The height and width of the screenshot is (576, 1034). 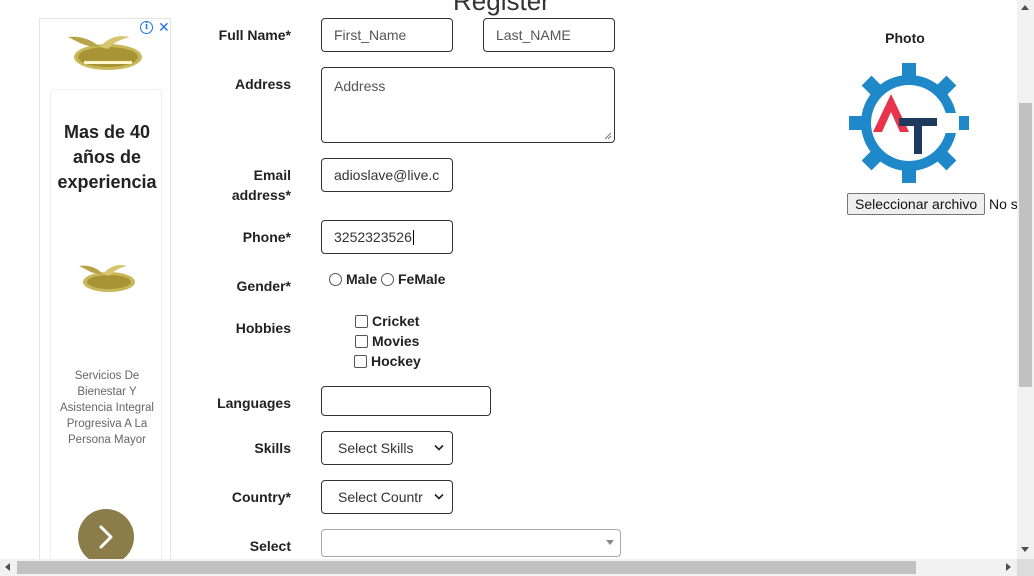 I want to click on photo-label: Photo, so click(x=905, y=38).